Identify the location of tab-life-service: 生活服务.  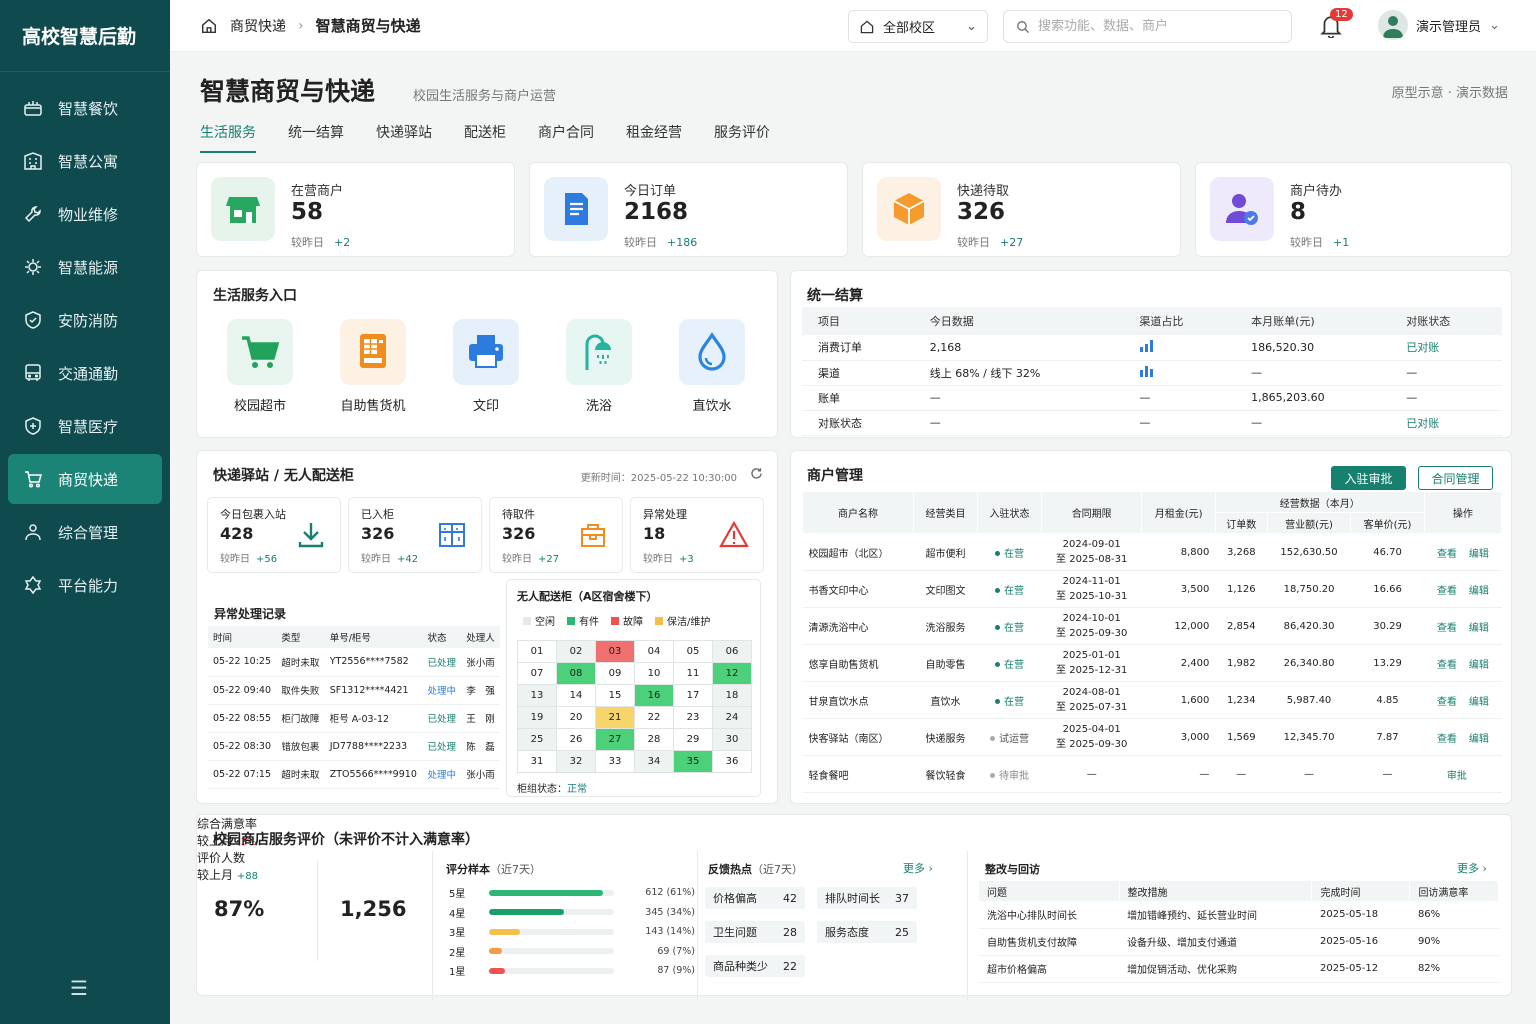
(228, 137).